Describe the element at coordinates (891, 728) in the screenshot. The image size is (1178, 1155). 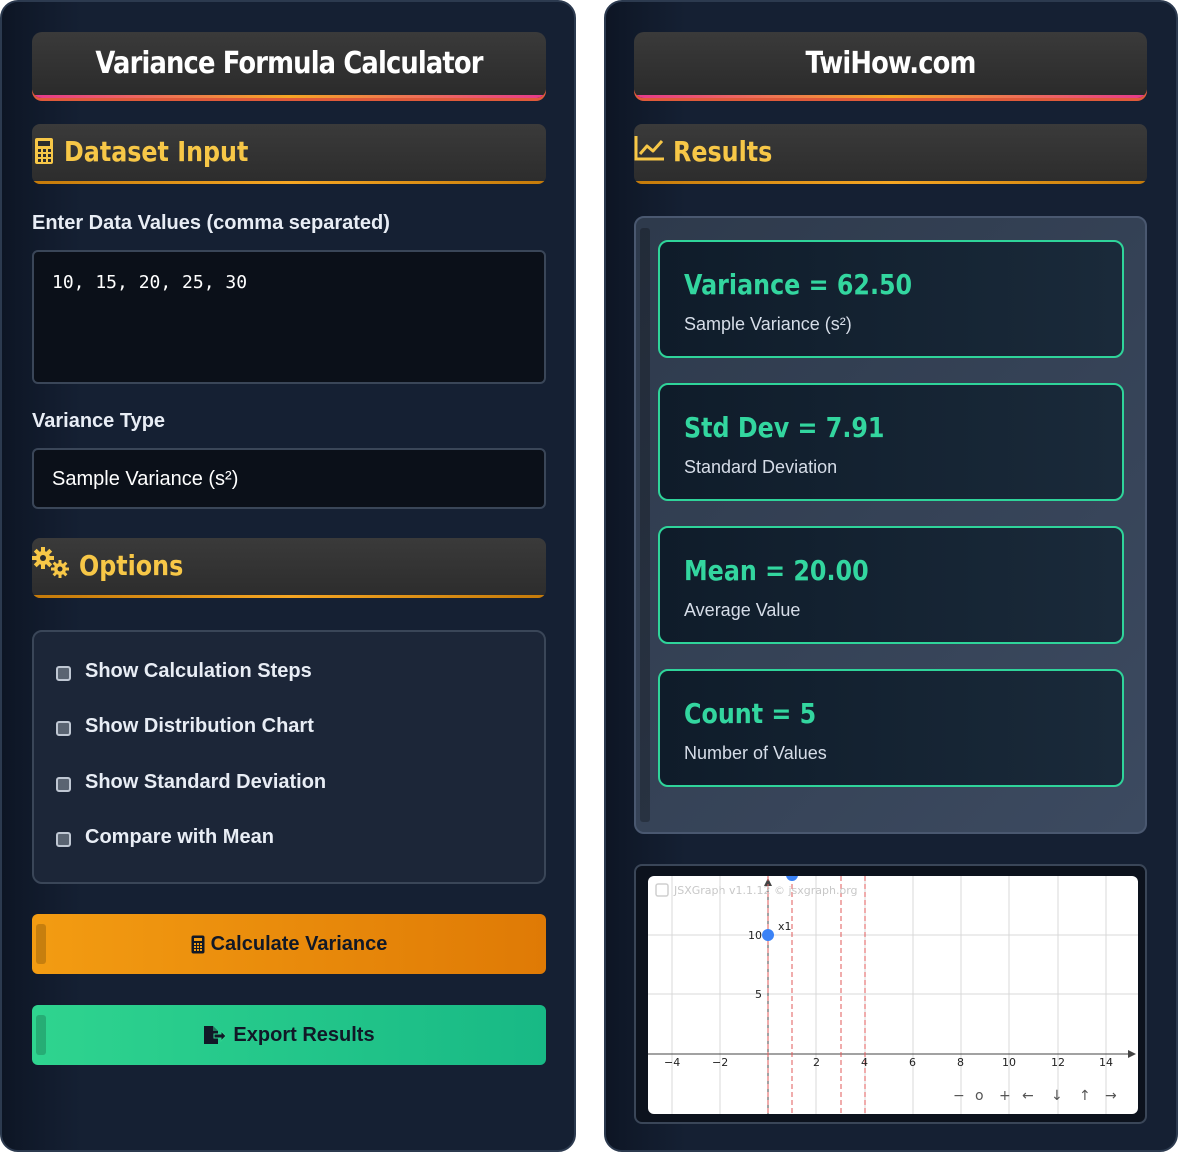
I see `count-card: Count = 5 Number of Values` at that location.